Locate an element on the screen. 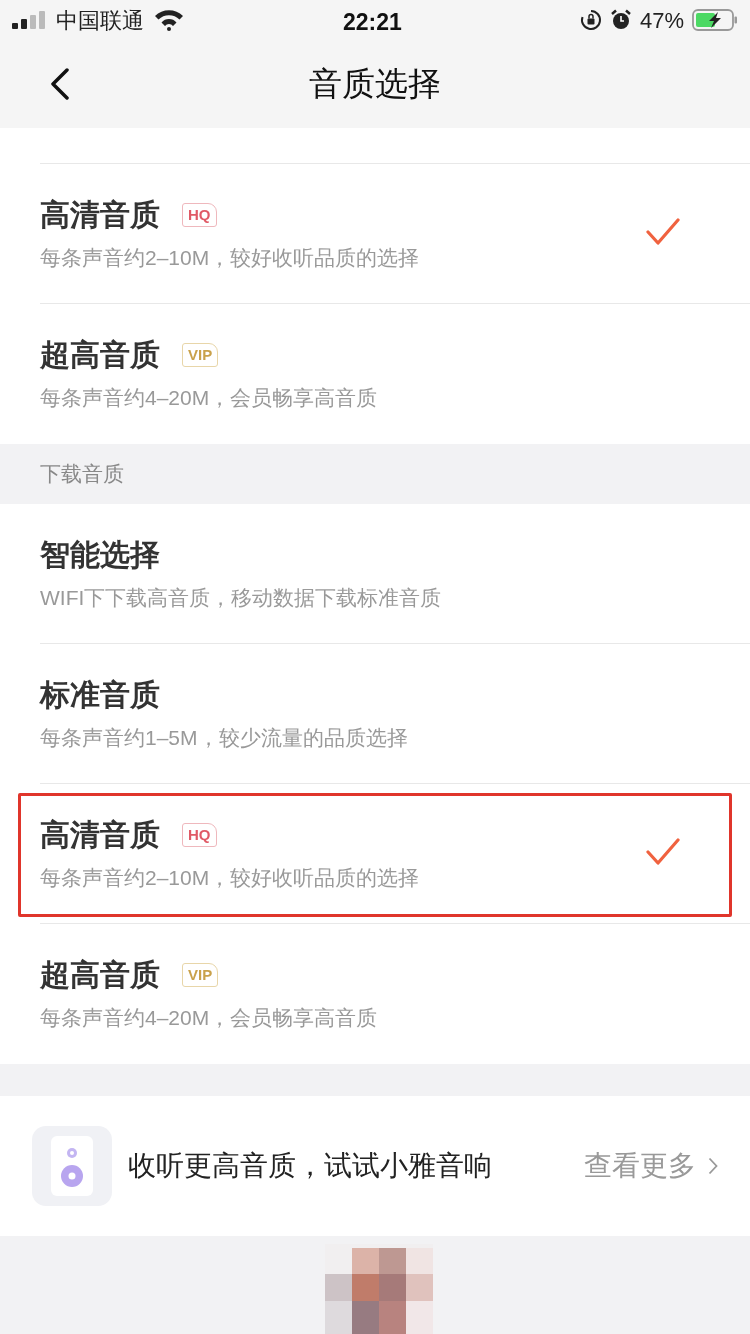  promo-text: 收听更高音质，试试小雅音响 is located at coordinates (310, 1166).